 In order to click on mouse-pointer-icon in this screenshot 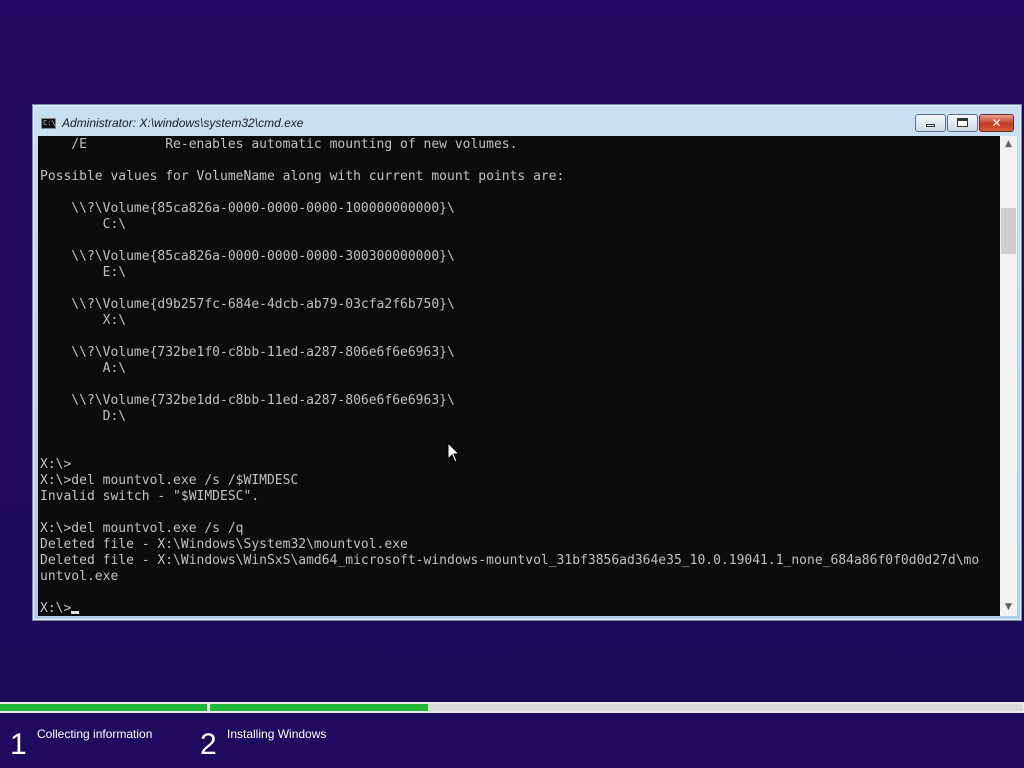, I will do `click(454, 452)`.